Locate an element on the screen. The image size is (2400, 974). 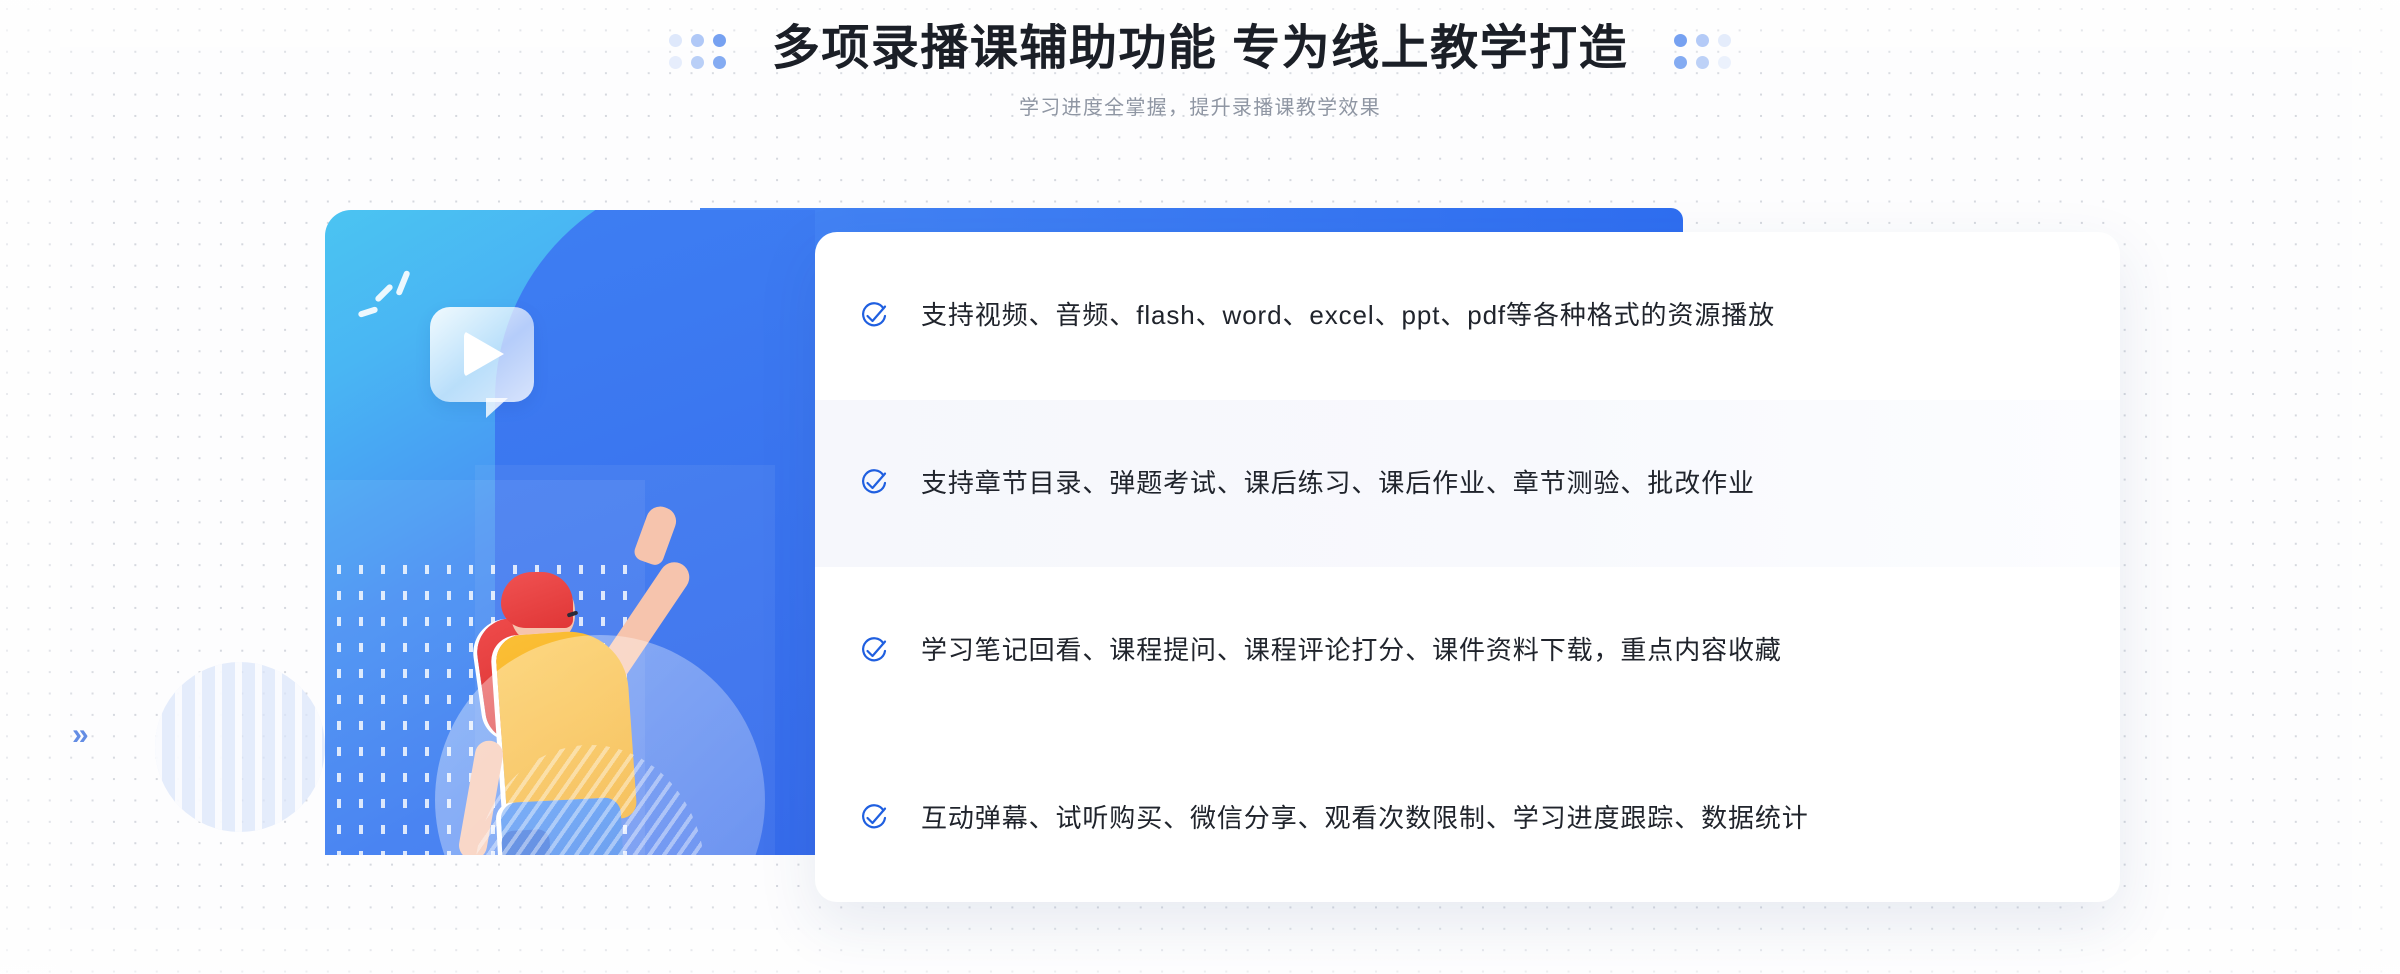
play-bubble-icon is located at coordinates (482, 362).